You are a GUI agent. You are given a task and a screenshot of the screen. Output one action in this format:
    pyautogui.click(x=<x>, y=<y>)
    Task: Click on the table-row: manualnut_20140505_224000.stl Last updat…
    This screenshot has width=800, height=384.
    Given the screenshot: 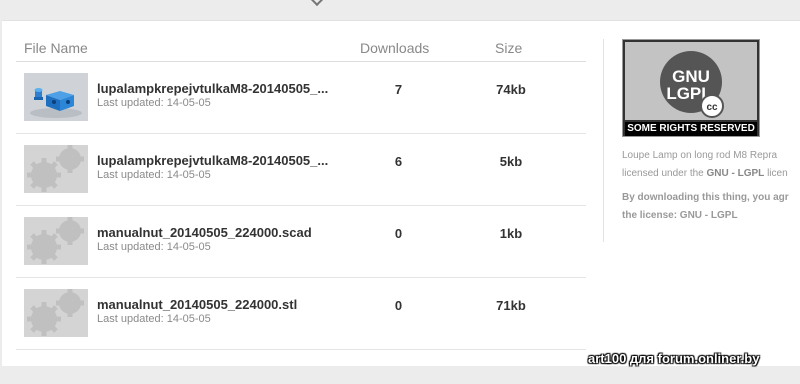 What is the action you would take?
    pyautogui.click(x=301, y=314)
    